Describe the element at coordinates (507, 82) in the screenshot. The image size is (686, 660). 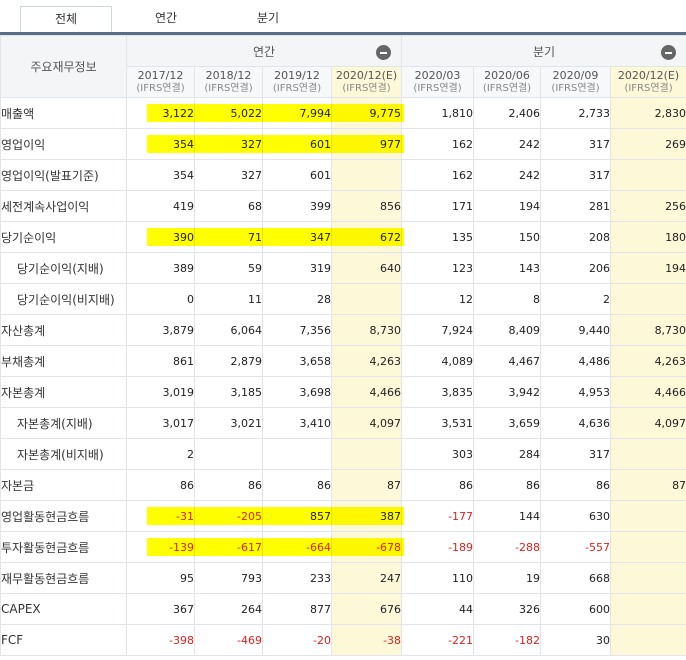
I see `period-header: 2020/06 (IFRS연결)` at that location.